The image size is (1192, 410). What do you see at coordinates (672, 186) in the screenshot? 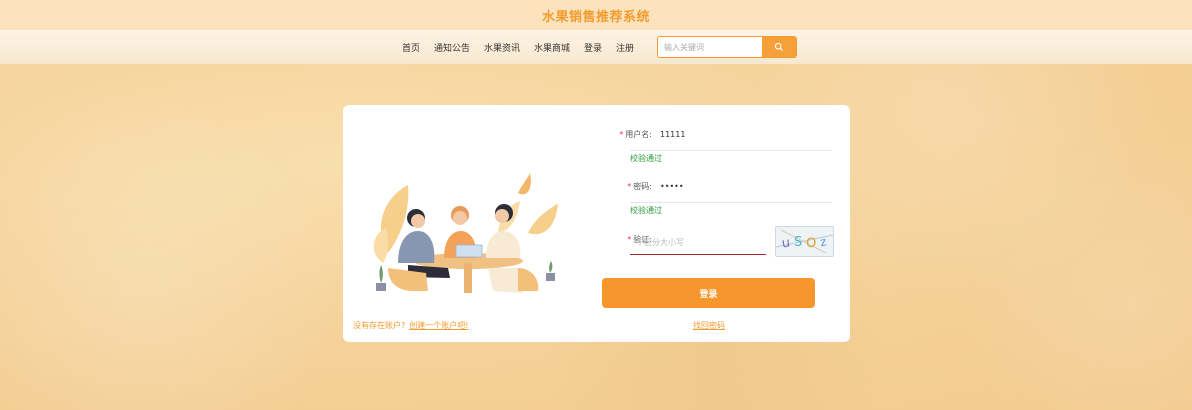
I see `password-input: •••••` at bounding box center [672, 186].